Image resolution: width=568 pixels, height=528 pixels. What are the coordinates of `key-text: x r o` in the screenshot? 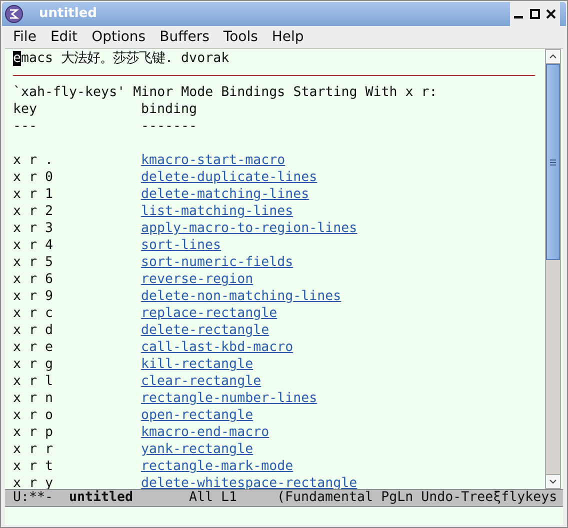 It's located at (33, 415).